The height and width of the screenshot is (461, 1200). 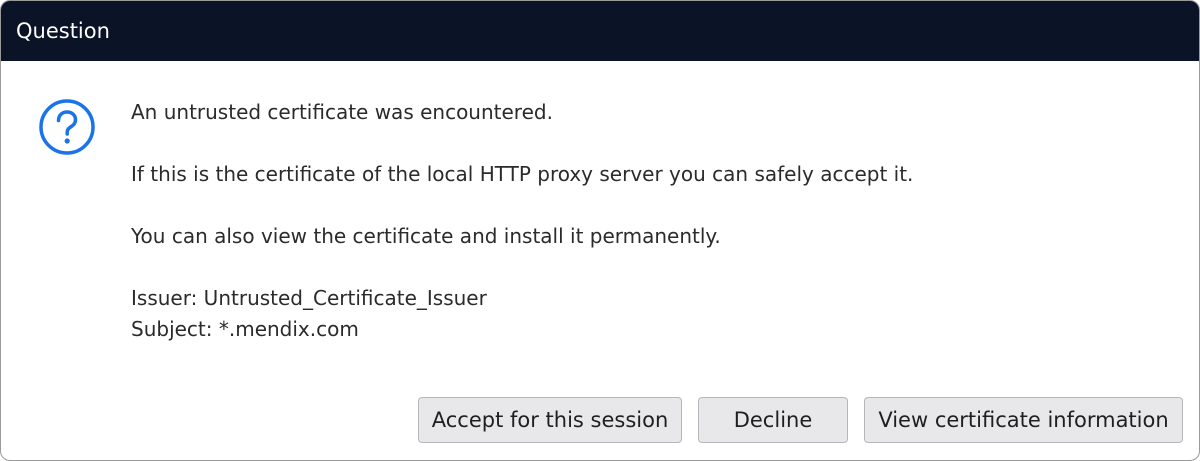 I want to click on question-circle-icon, so click(x=67, y=127).